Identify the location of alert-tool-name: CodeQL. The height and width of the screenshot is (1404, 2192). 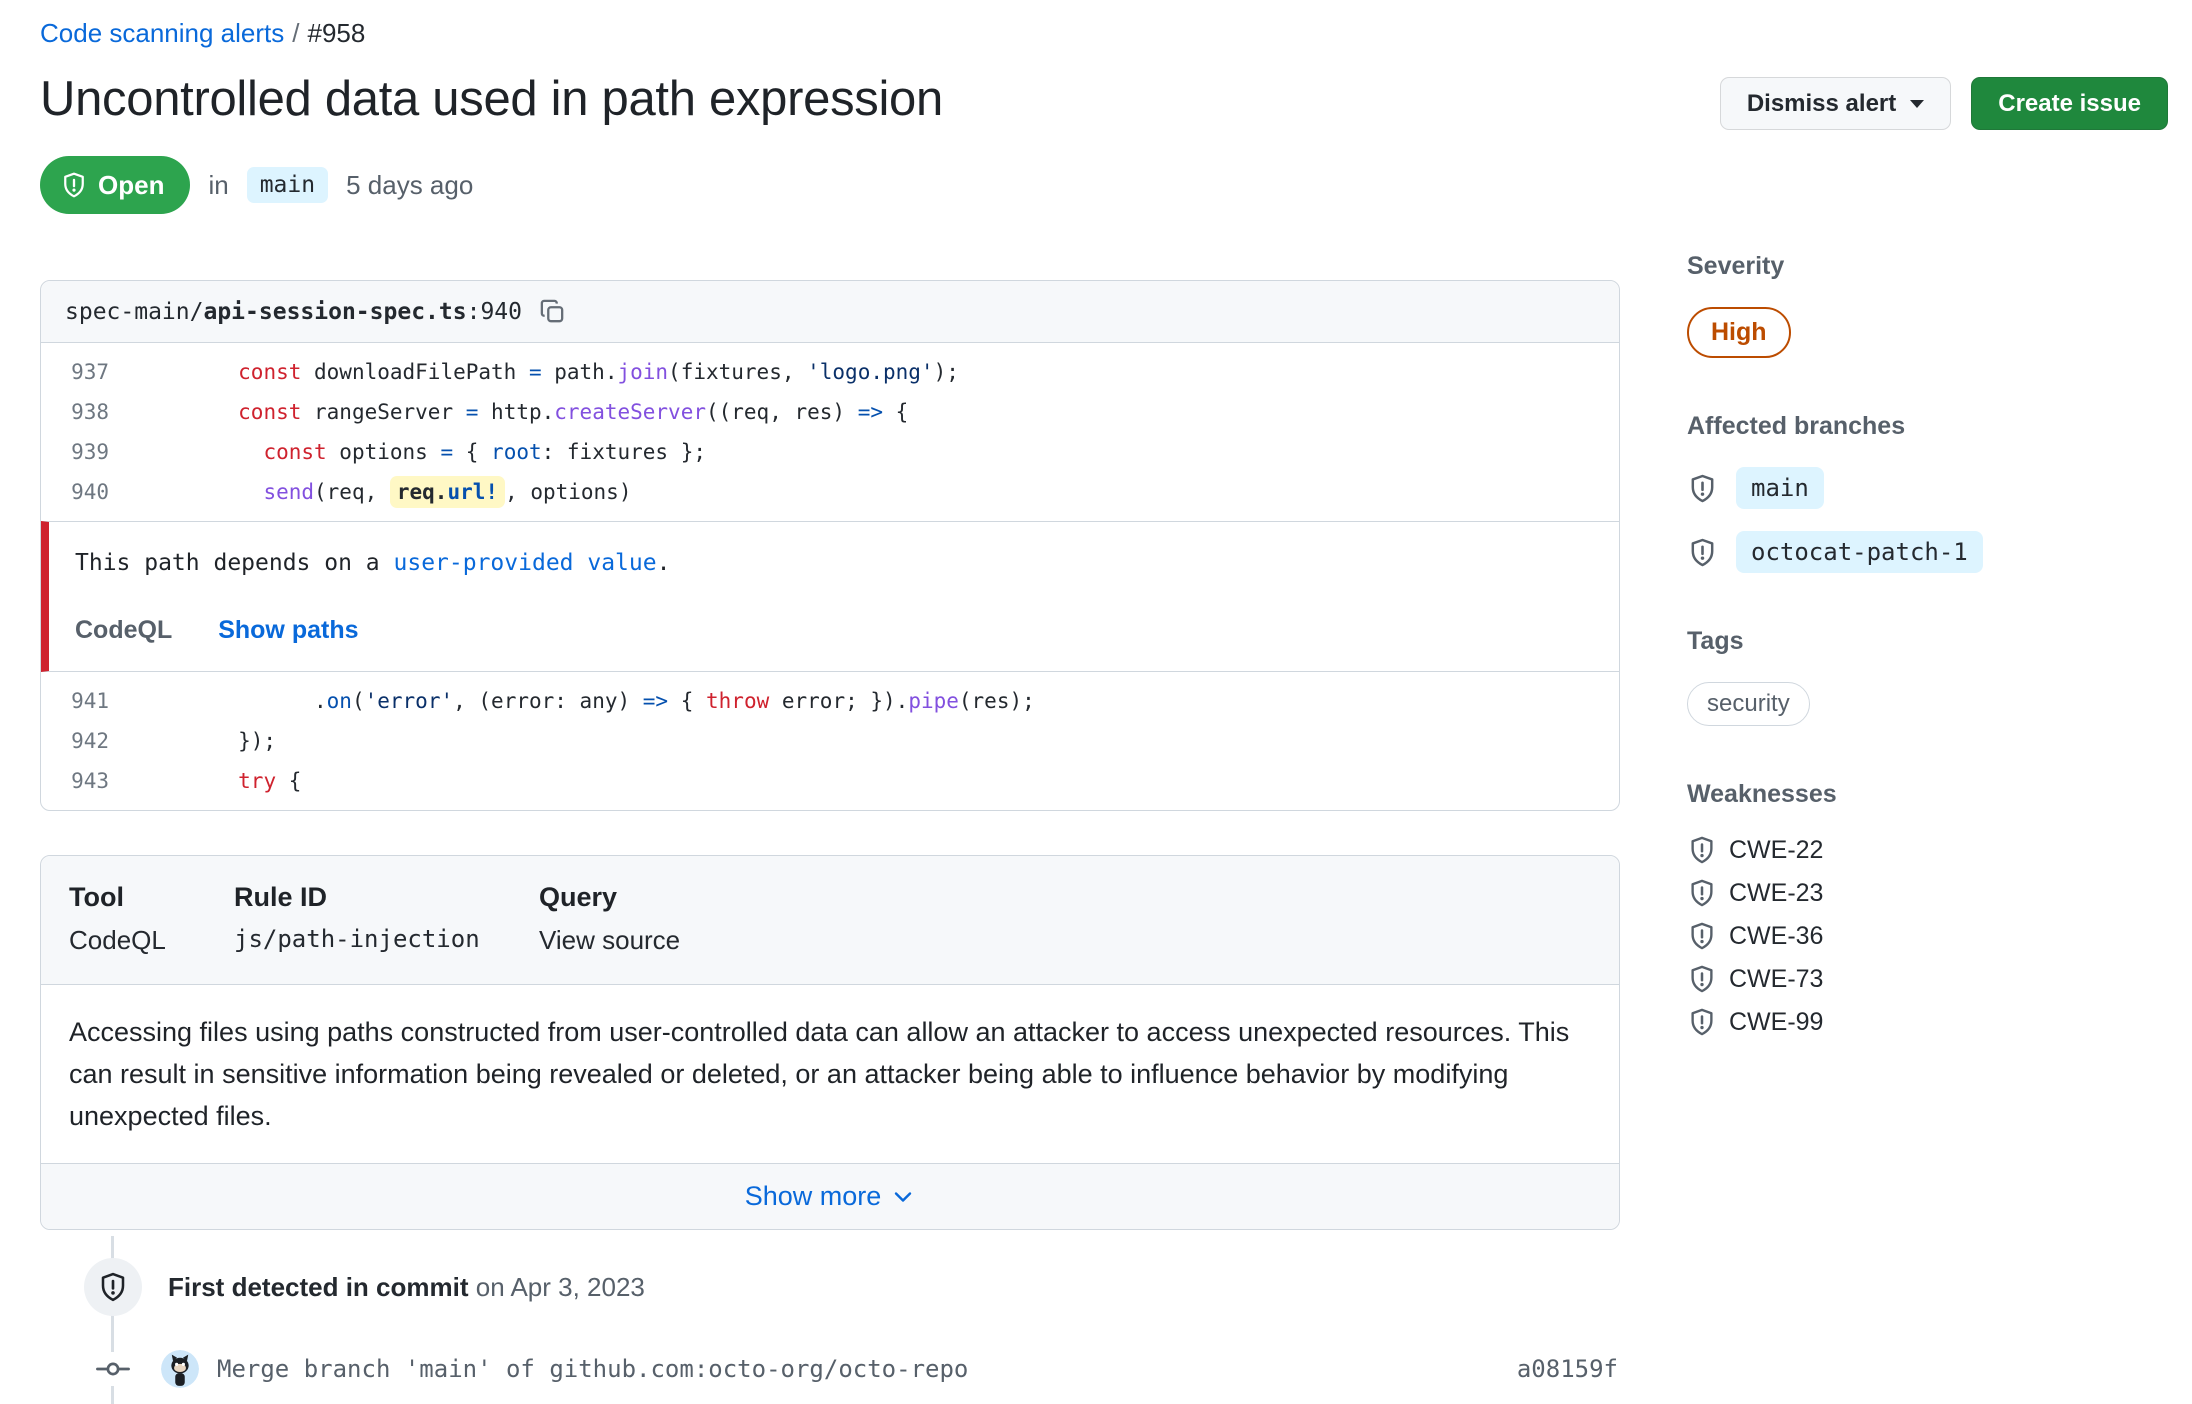
(124, 630).